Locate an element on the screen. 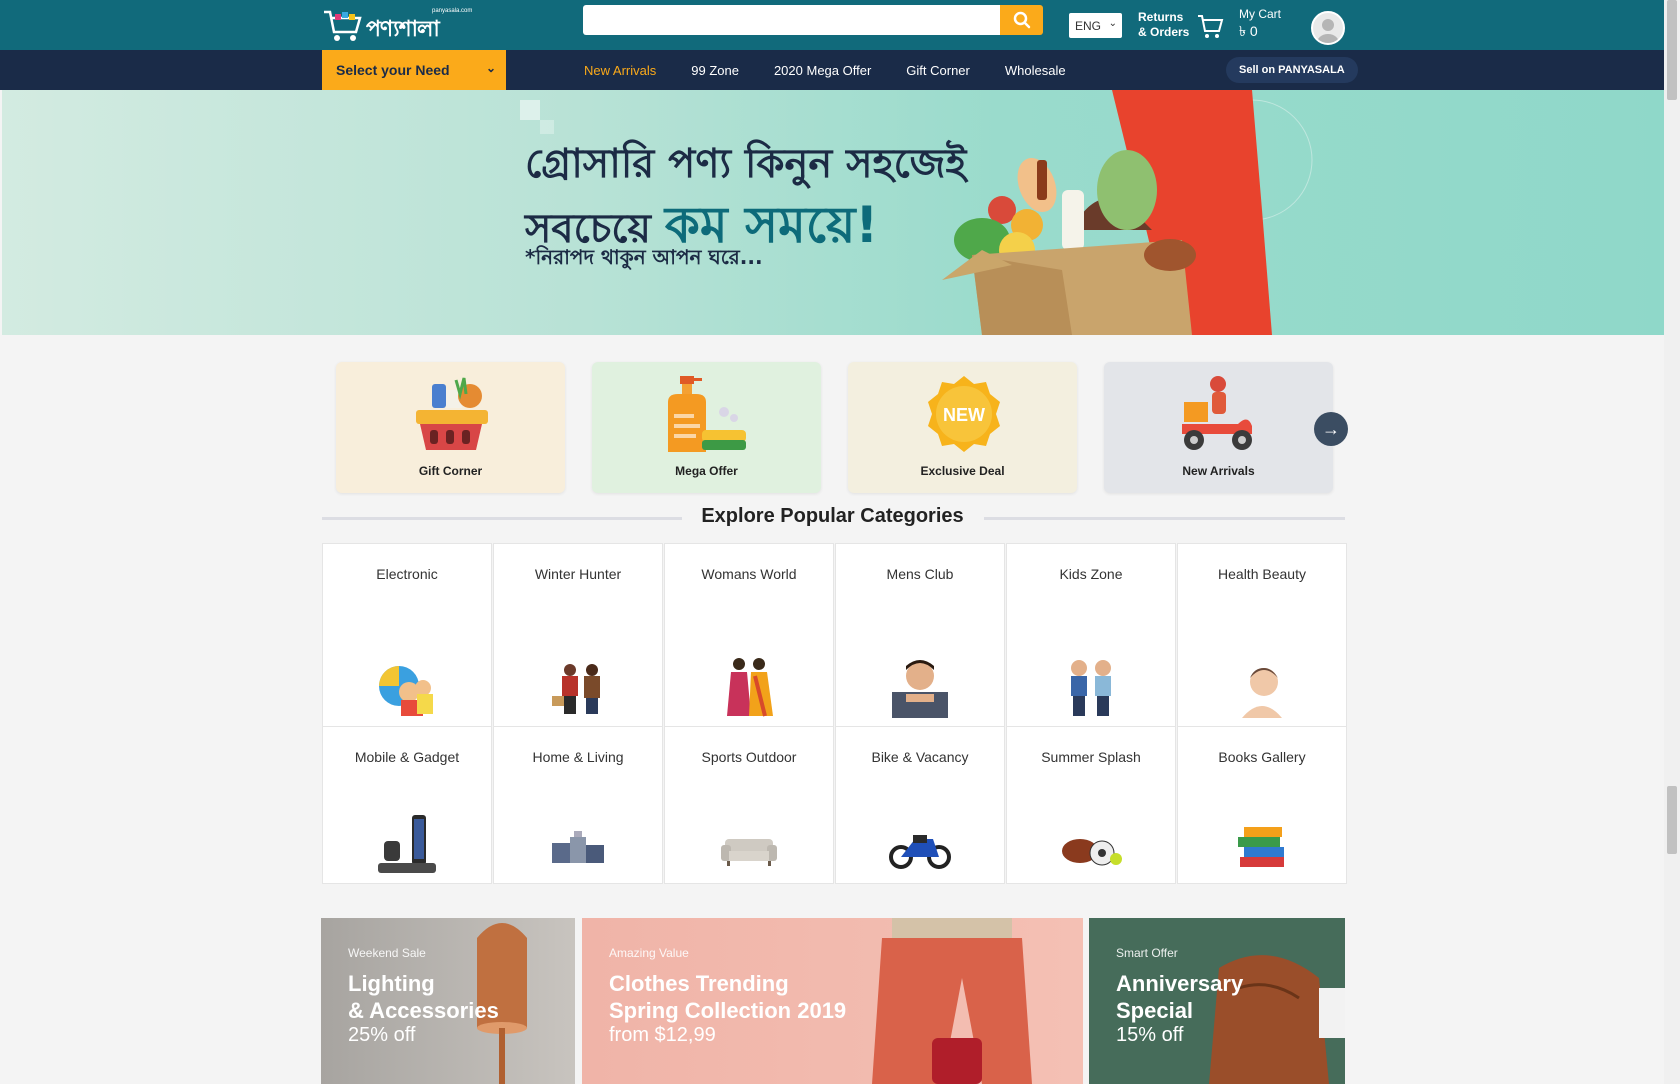 Image resolution: width=1680 pixels, height=1084 pixels. mobile-gadget-image is located at coordinates (407, 844).